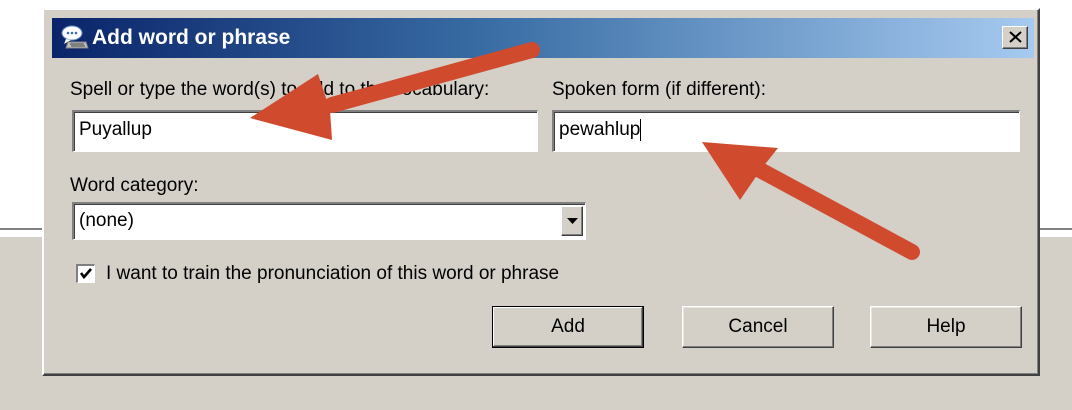  I want to click on word-input-value: Puyallup, so click(115, 129).